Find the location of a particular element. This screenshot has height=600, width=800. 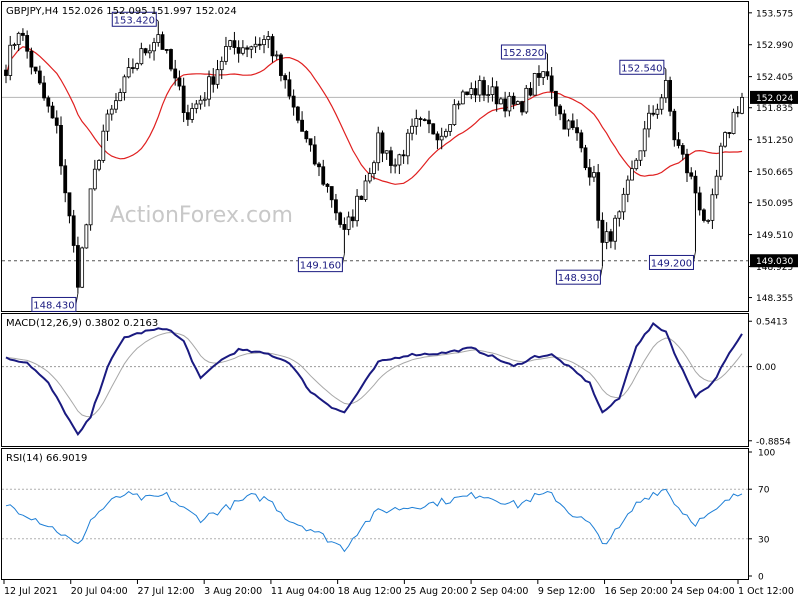

price-tick-label: 150.665 is located at coordinates (774, 173).